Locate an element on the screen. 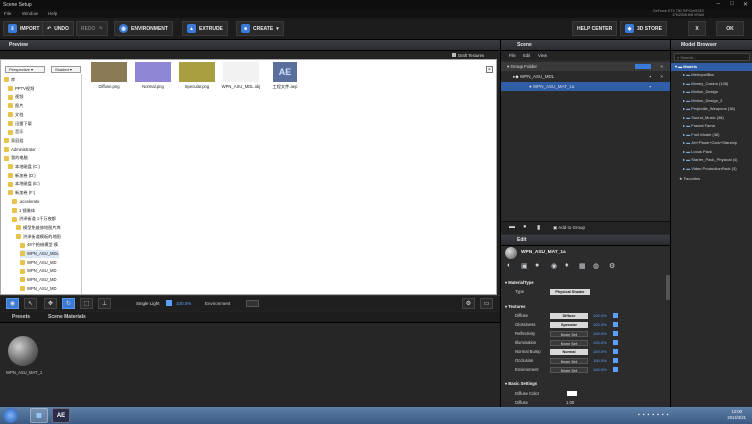 This screenshot has width=752, height=424. model-folder-item: ▸ ▬ Sound_Music (38) is located at coordinates (711, 118).